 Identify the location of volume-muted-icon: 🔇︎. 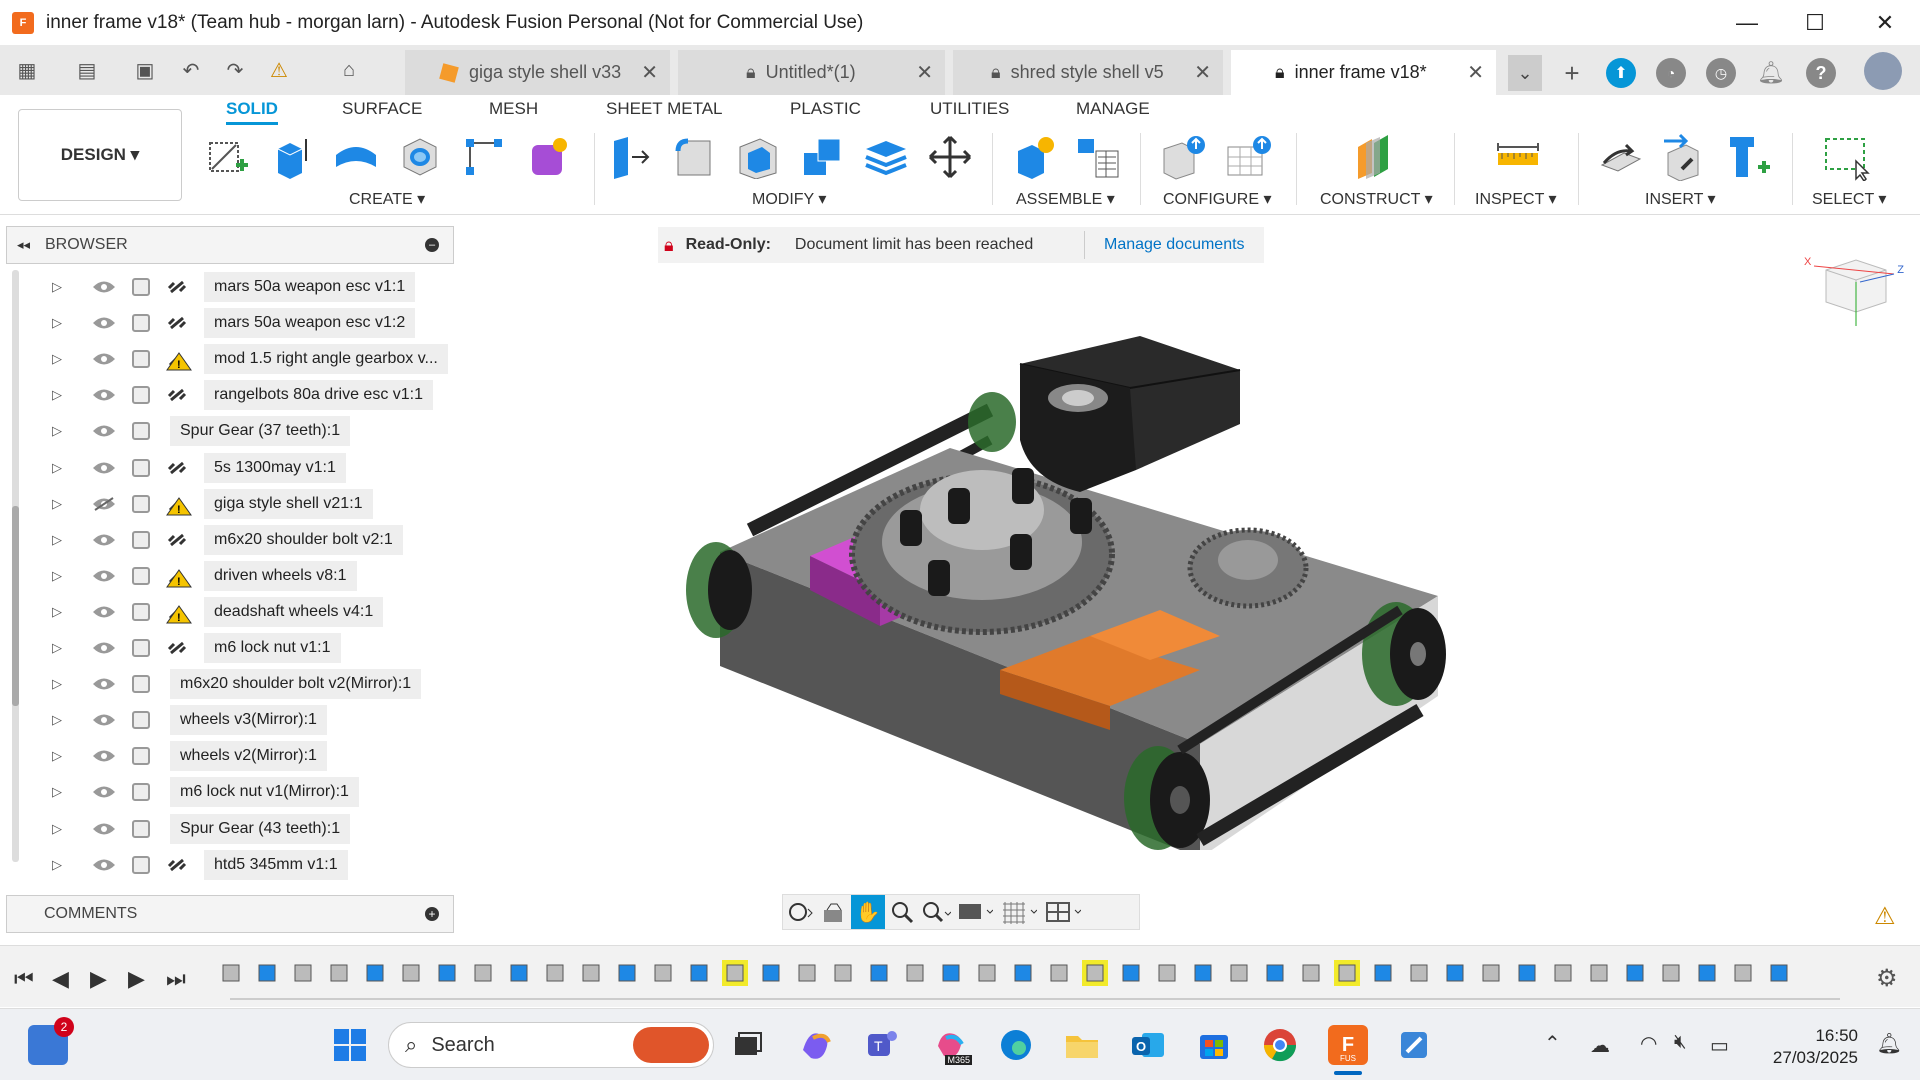
(1680, 1042).